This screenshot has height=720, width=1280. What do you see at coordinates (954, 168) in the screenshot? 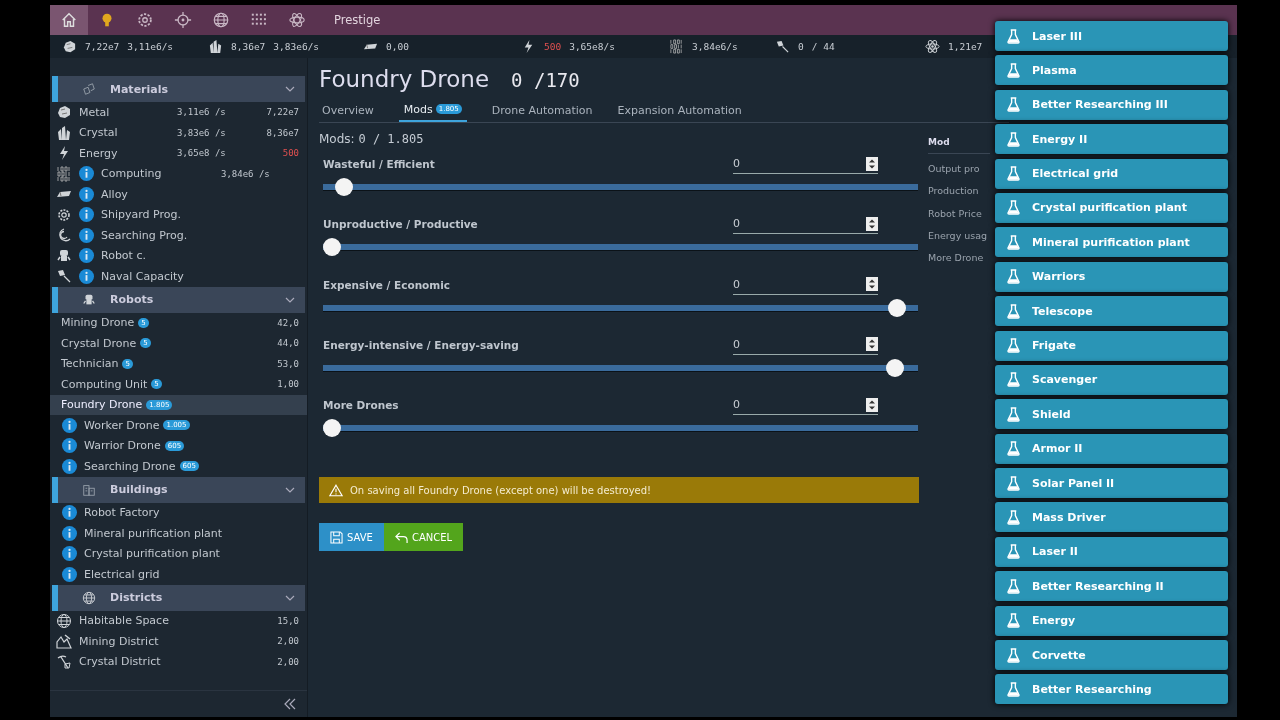
I see `table-cell-text: Output pro` at bounding box center [954, 168].